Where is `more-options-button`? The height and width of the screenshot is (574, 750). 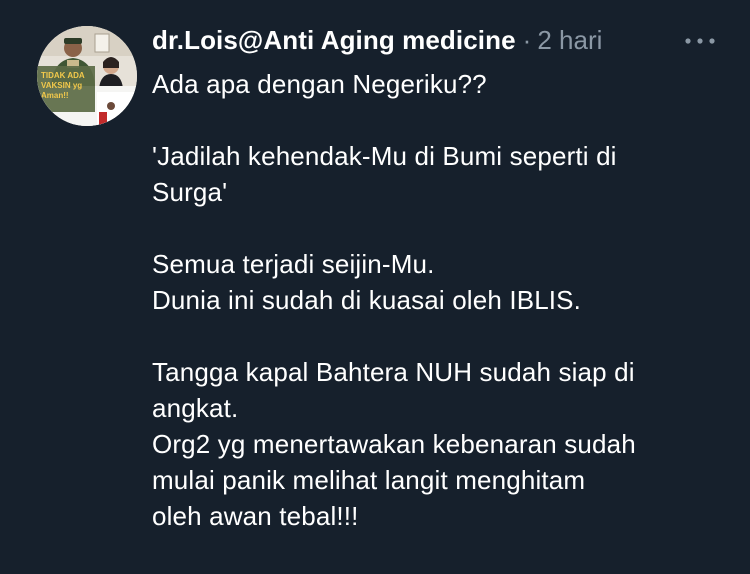
more-options-button is located at coordinates (700, 41).